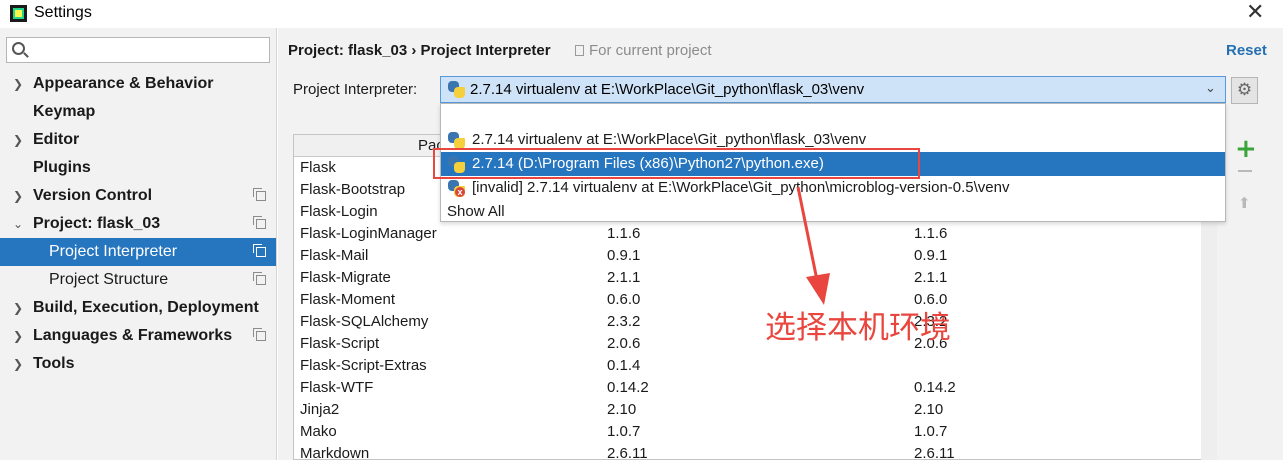 The width and height of the screenshot is (1283, 460). What do you see at coordinates (419, 50) in the screenshot?
I see `breadcrumb: Project: flask_03 › Project Interpreter` at bounding box center [419, 50].